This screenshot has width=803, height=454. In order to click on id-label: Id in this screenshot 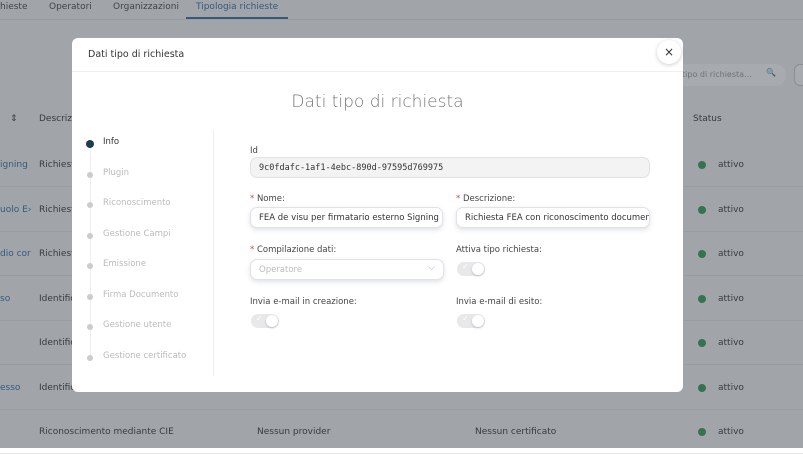, I will do `click(254, 151)`.